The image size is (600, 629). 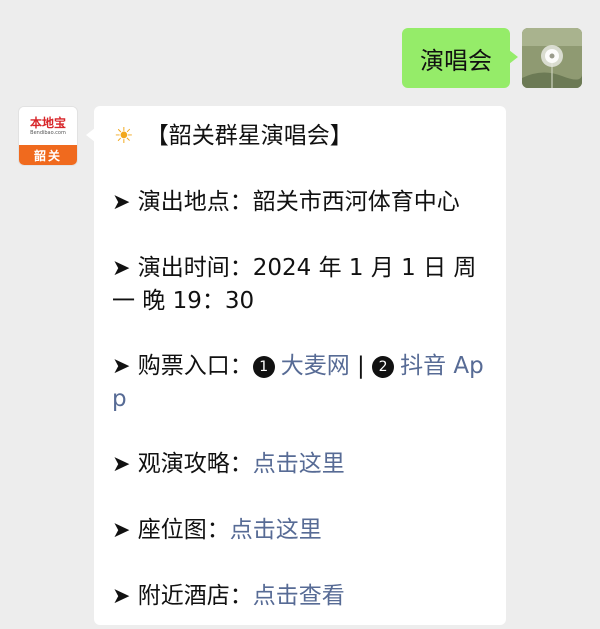 I want to click on time-line: ➤ 演出时间：2024 年 1 月 1 日 周一 晚 19：30, so click(x=301, y=284).